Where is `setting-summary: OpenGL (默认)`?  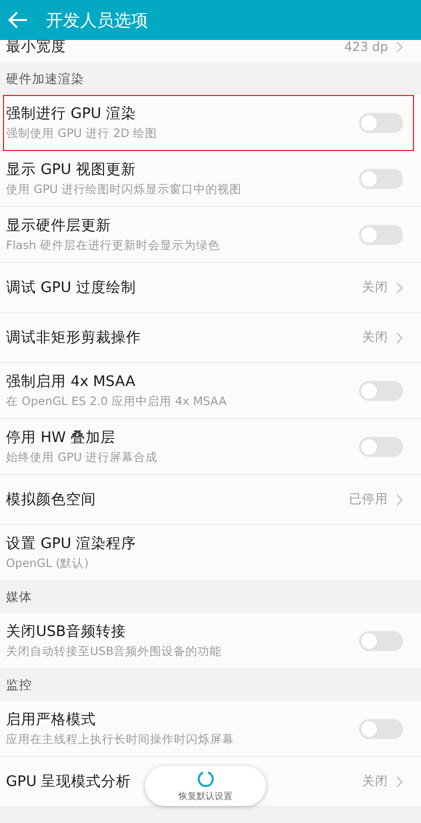 setting-summary: OpenGL (默认) is located at coordinates (47, 563).